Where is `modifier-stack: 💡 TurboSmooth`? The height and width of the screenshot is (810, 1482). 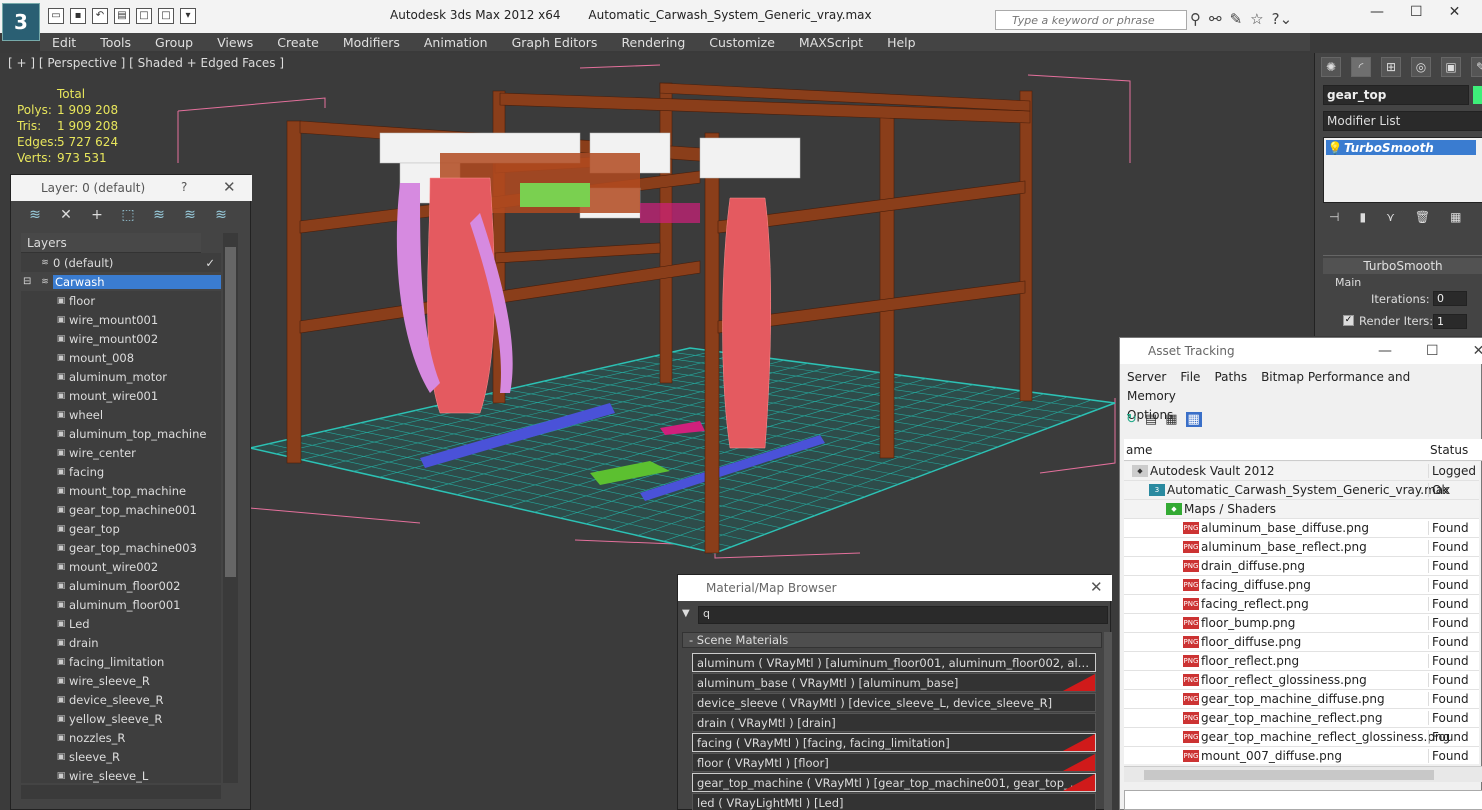
modifier-stack: 💡 TurboSmooth is located at coordinates (1402, 170).